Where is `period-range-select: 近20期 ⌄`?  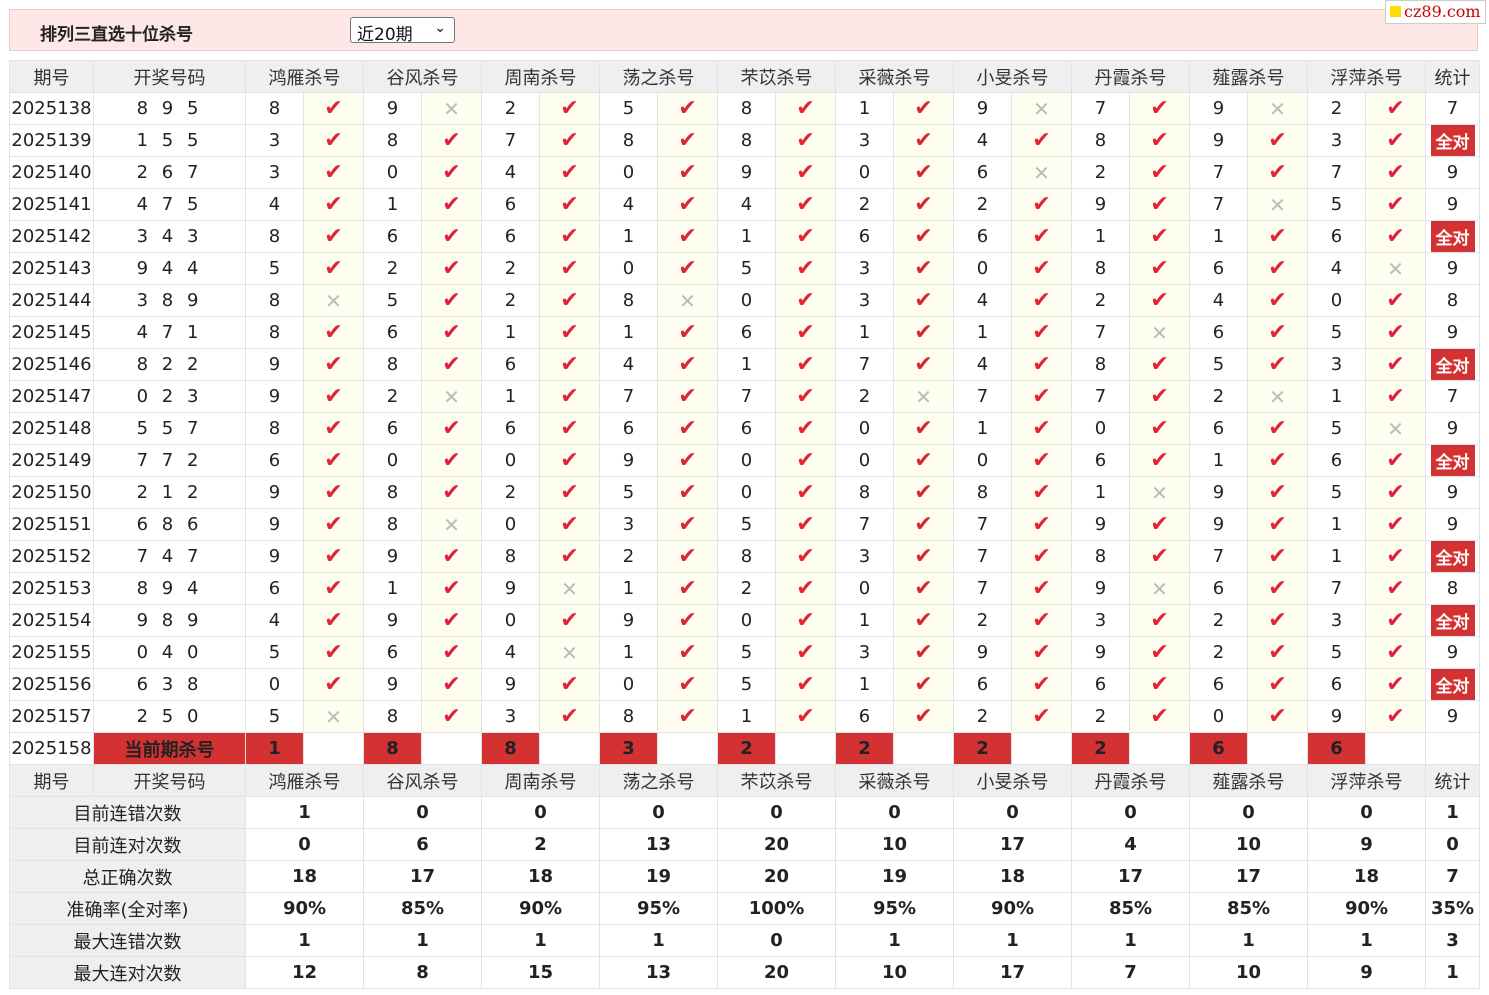
period-range-select: 近20期 ⌄ is located at coordinates (402, 31).